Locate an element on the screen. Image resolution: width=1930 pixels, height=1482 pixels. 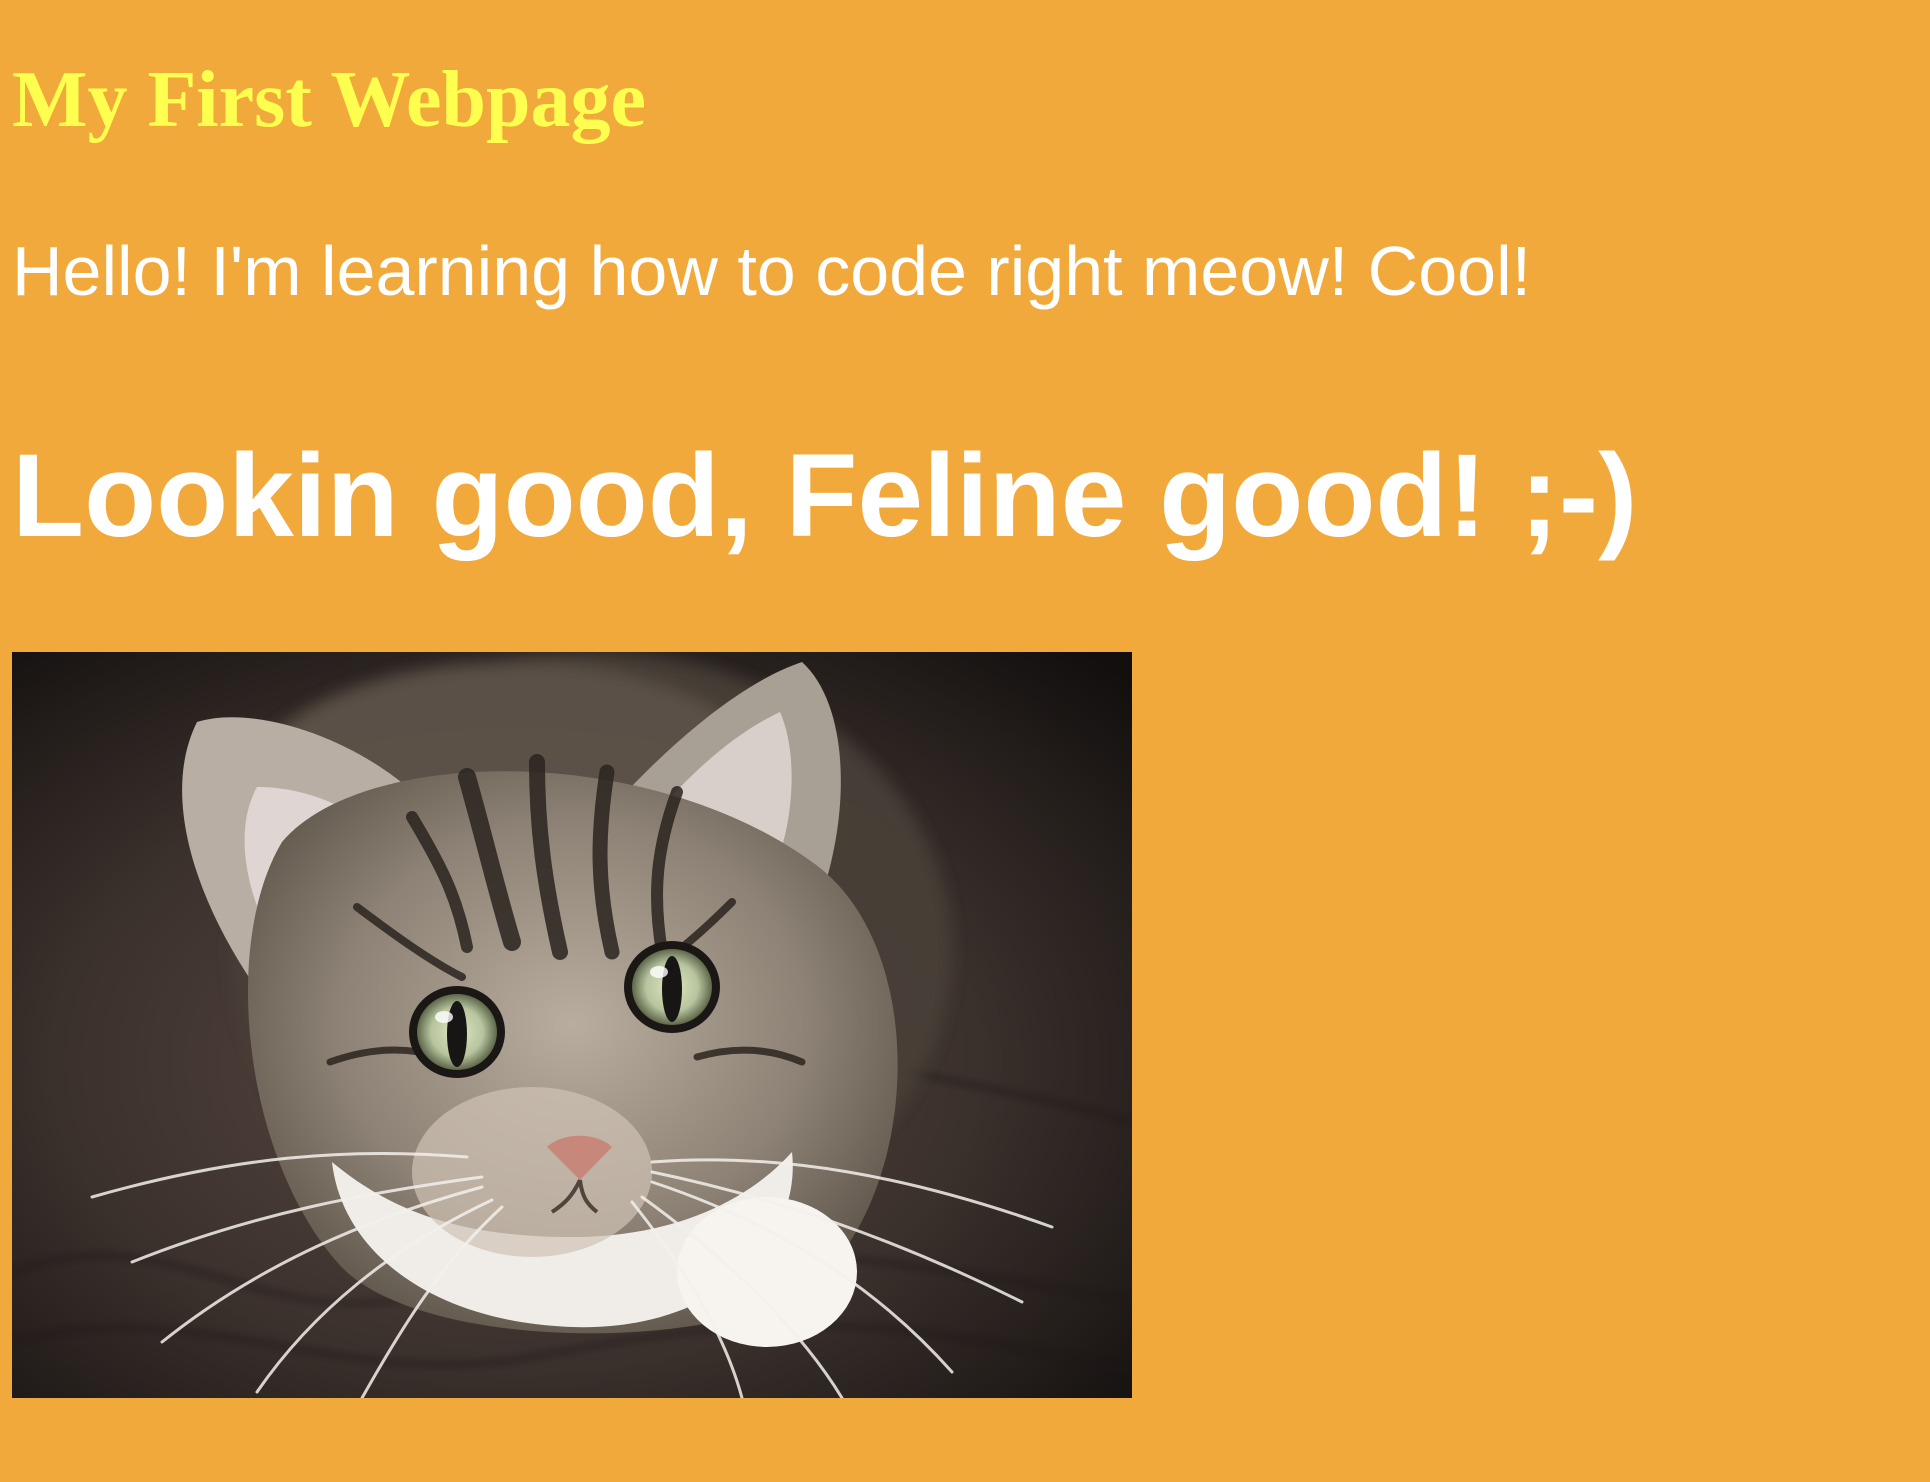
page-title: My First Webpage is located at coordinates (329, 100).